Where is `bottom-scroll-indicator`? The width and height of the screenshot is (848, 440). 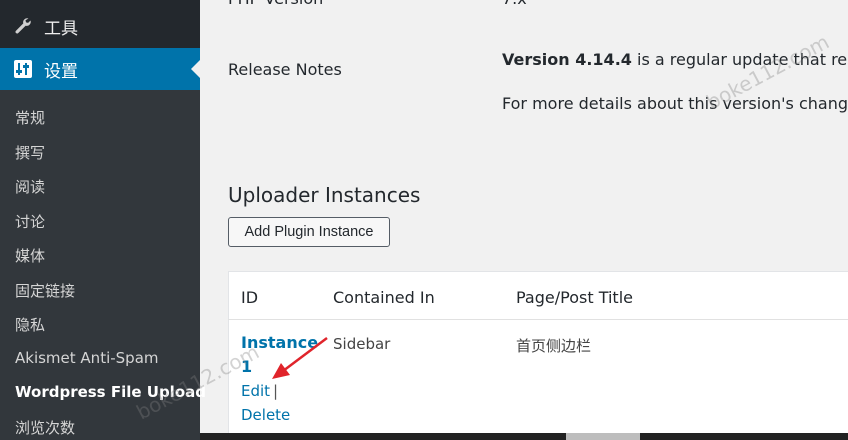
bottom-scroll-indicator is located at coordinates (603, 436).